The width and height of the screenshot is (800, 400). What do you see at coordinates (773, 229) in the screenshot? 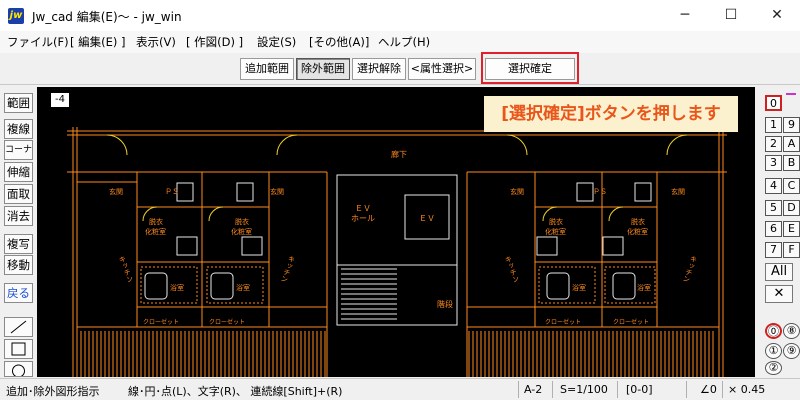
I see `layer-6: 6` at bounding box center [773, 229].